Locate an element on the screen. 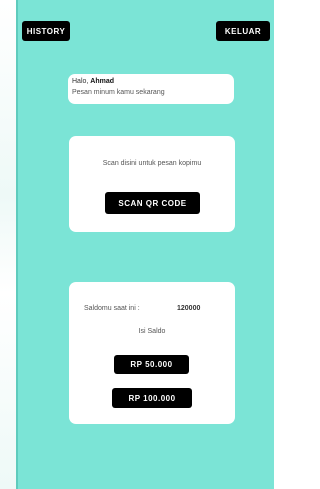  greeting-prefix: Halo, is located at coordinates (81, 81).